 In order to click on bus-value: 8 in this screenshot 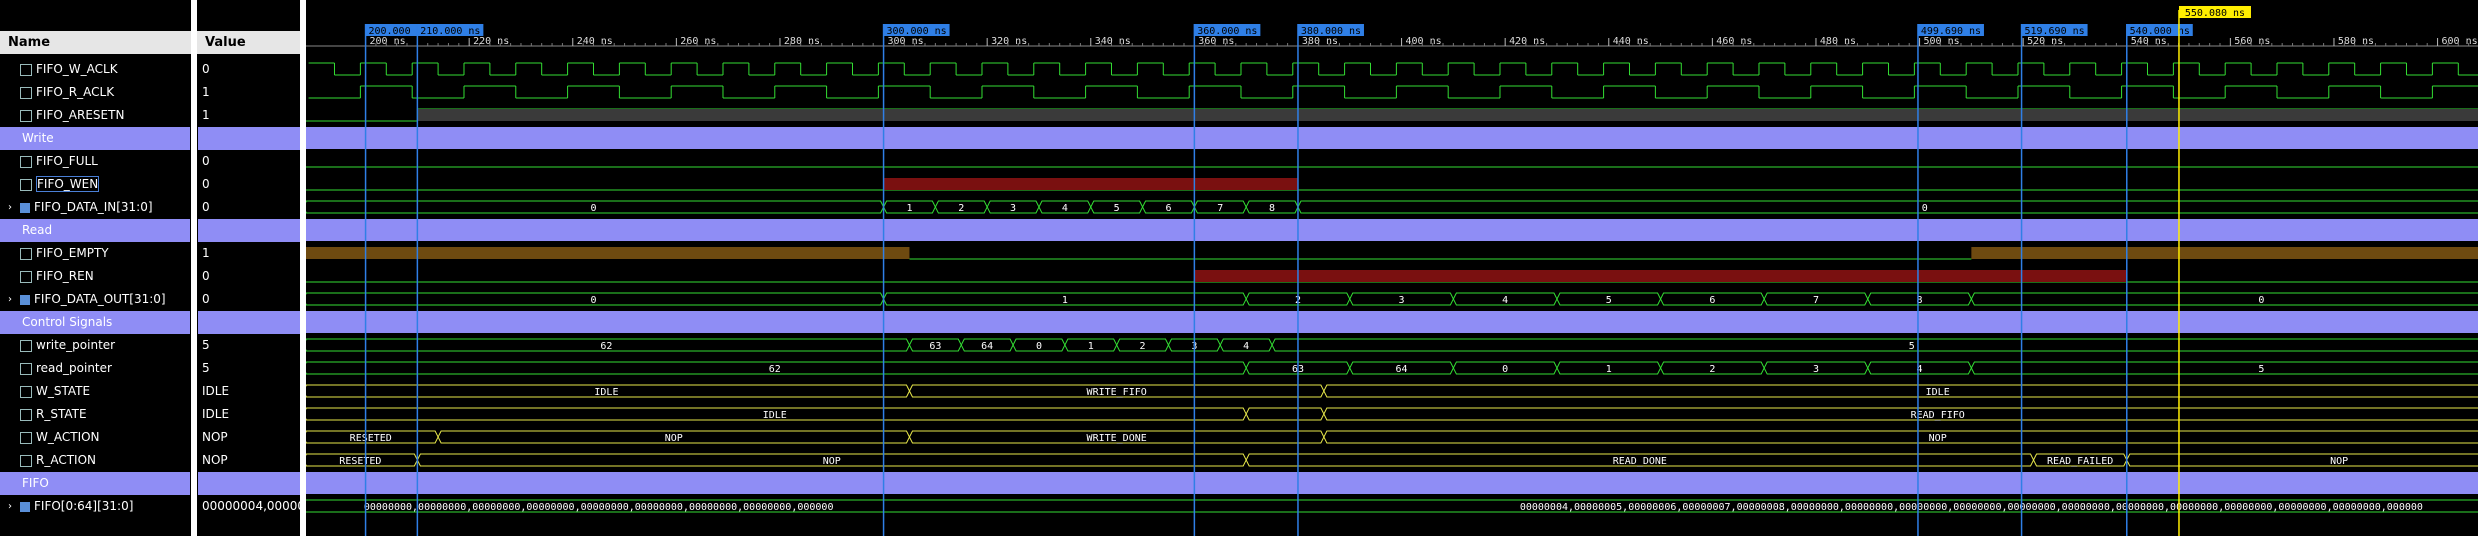, I will do `click(1272, 208)`.